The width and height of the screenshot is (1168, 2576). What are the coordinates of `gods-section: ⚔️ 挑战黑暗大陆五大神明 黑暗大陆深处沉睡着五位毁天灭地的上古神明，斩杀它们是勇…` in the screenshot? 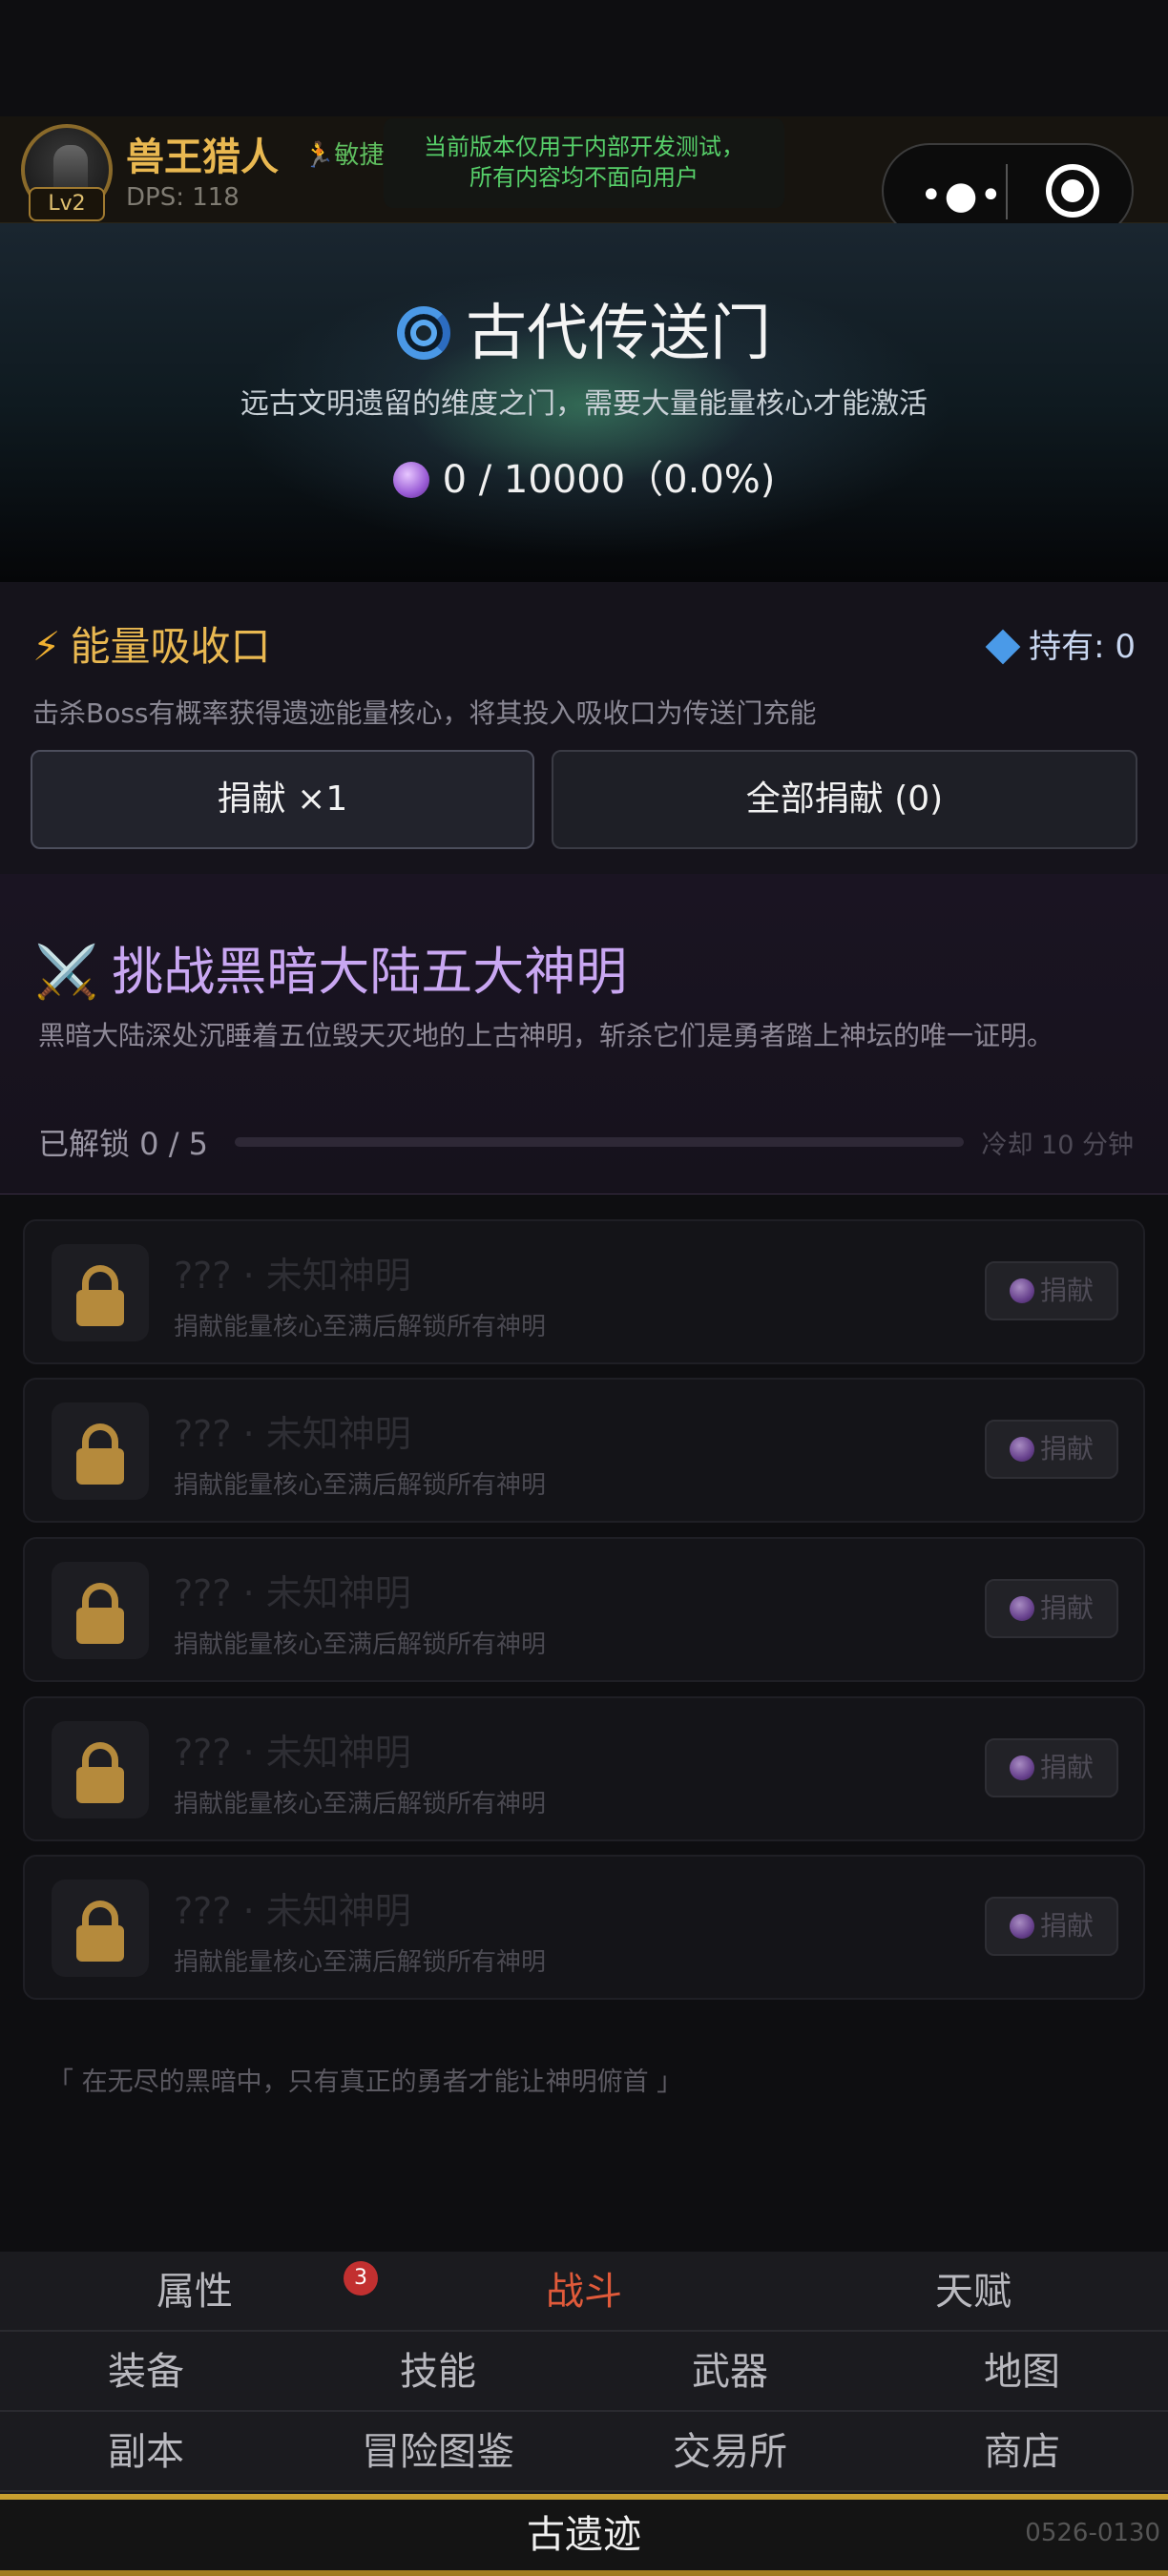 It's located at (584, 1034).